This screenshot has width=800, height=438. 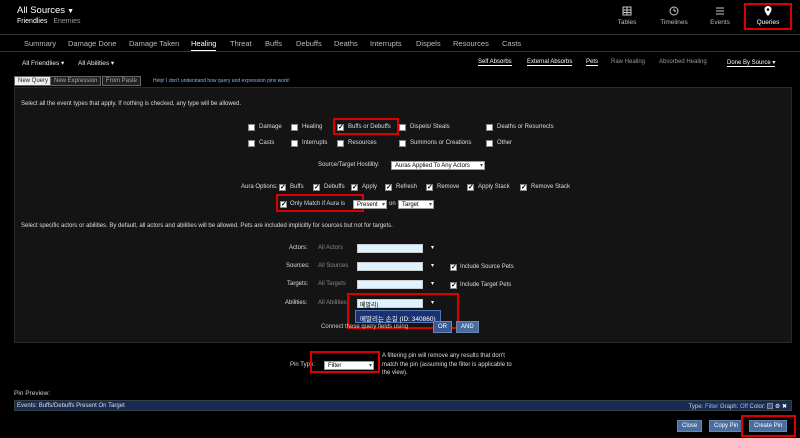 What do you see at coordinates (340, 143) in the screenshot?
I see `resources-checkbox` at bounding box center [340, 143].